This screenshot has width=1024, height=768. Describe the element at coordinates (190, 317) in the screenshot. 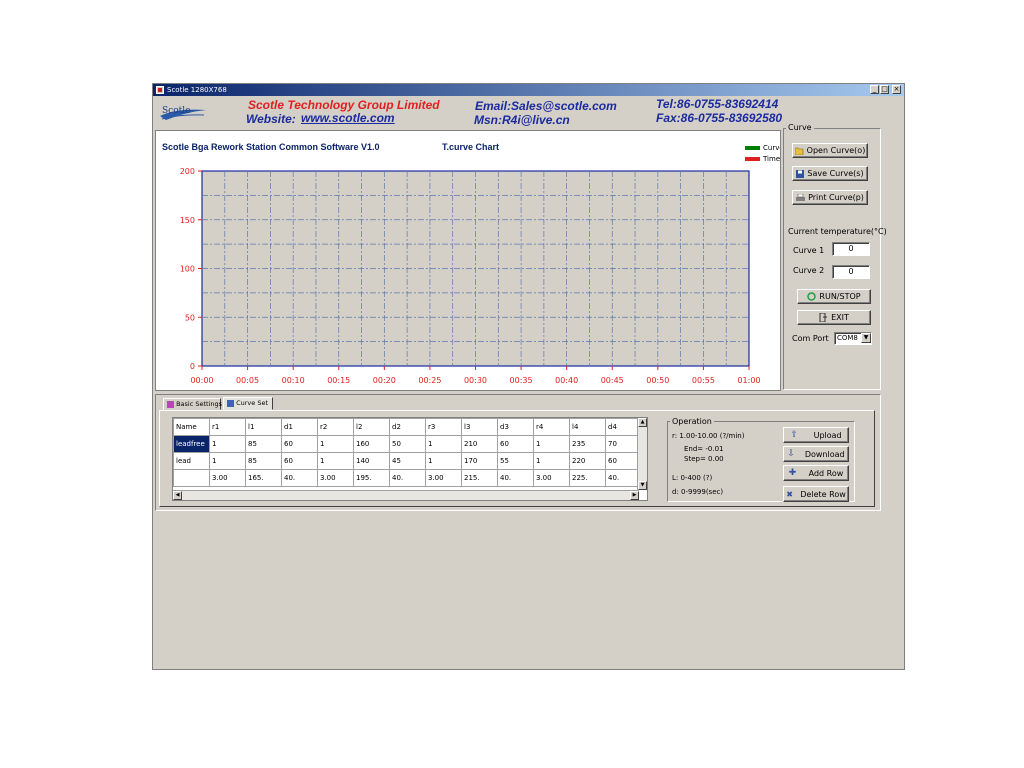

I see `y-tick-label: 50` at that location.